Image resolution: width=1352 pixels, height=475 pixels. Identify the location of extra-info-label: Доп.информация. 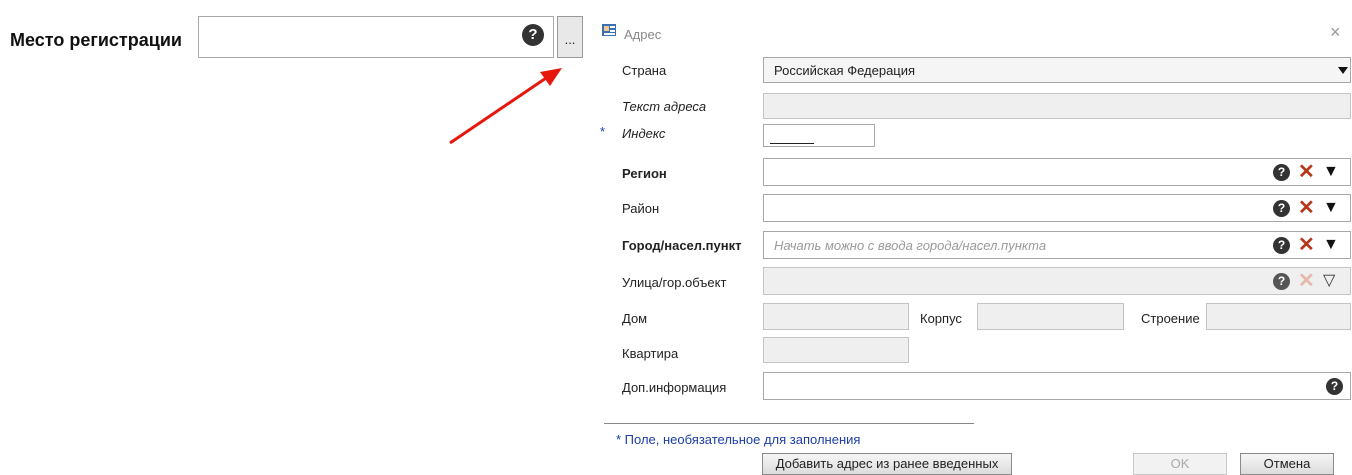
(674, 387).